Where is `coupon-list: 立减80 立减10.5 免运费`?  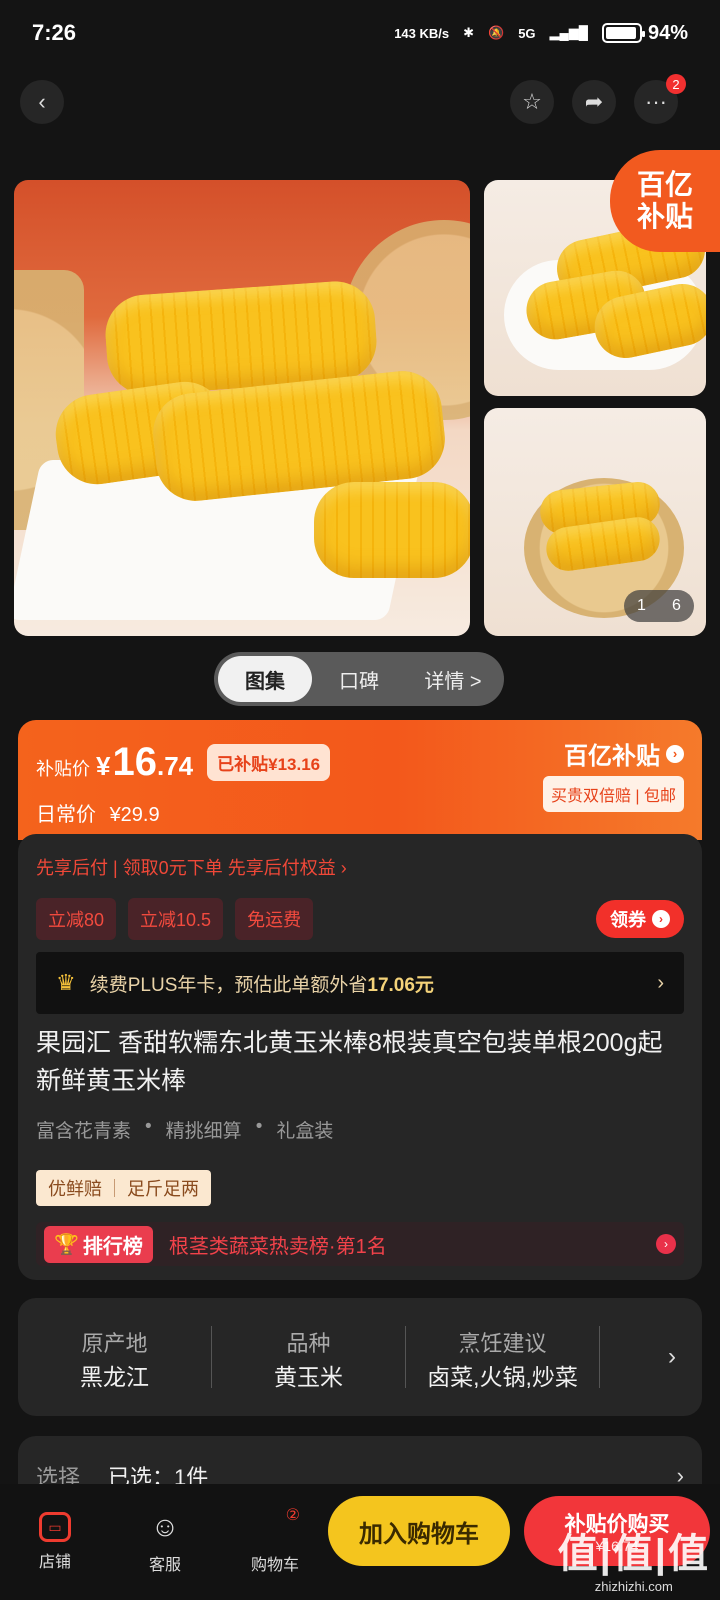
coupon-list: 立减80 立减10.5 免运费 is located at coordinates (175, 919).